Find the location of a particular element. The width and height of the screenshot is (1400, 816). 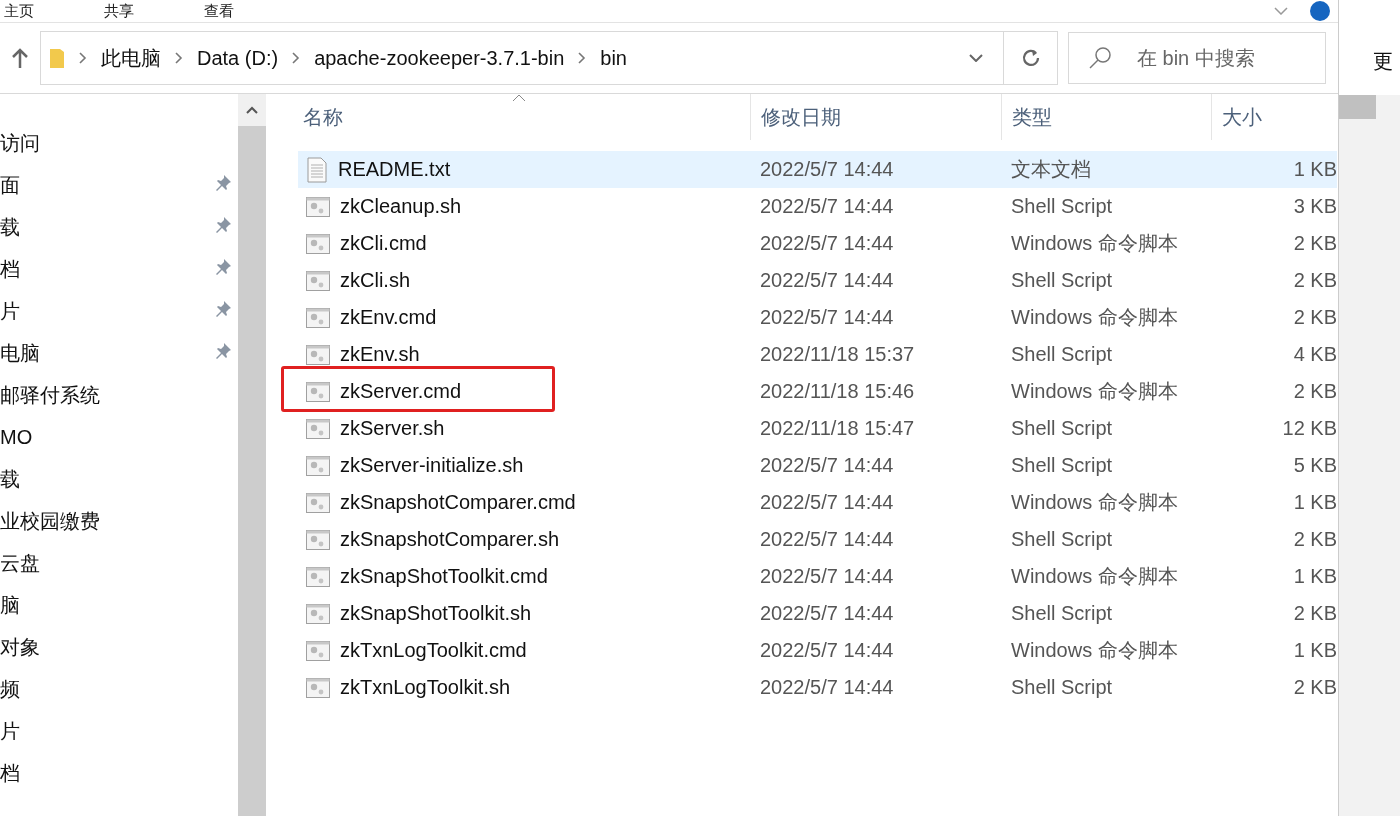

file-row: zkServer.sh 2022/11/18 15:47 Shell Script 12 KB is located at coordinates (817, 428).